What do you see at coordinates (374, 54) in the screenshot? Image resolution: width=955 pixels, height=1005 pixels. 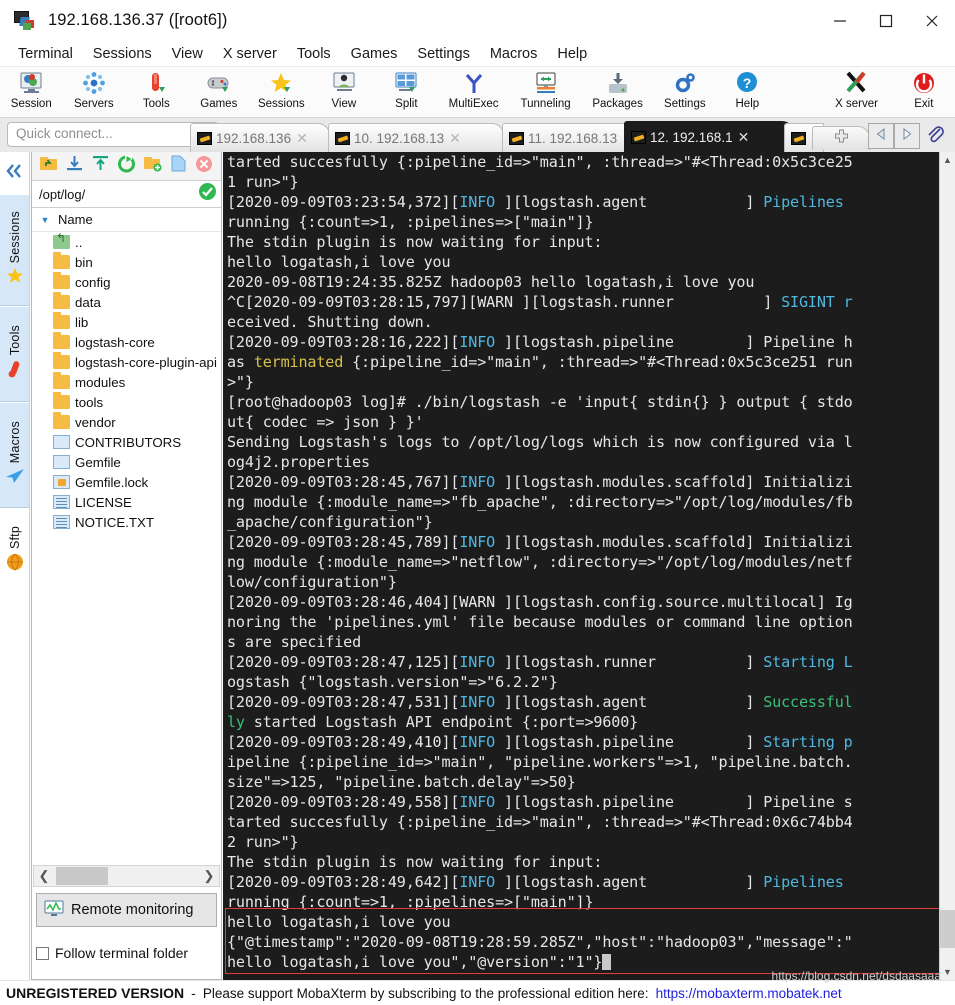 I see `menu-games: Games` at bounding box center [374, 54].